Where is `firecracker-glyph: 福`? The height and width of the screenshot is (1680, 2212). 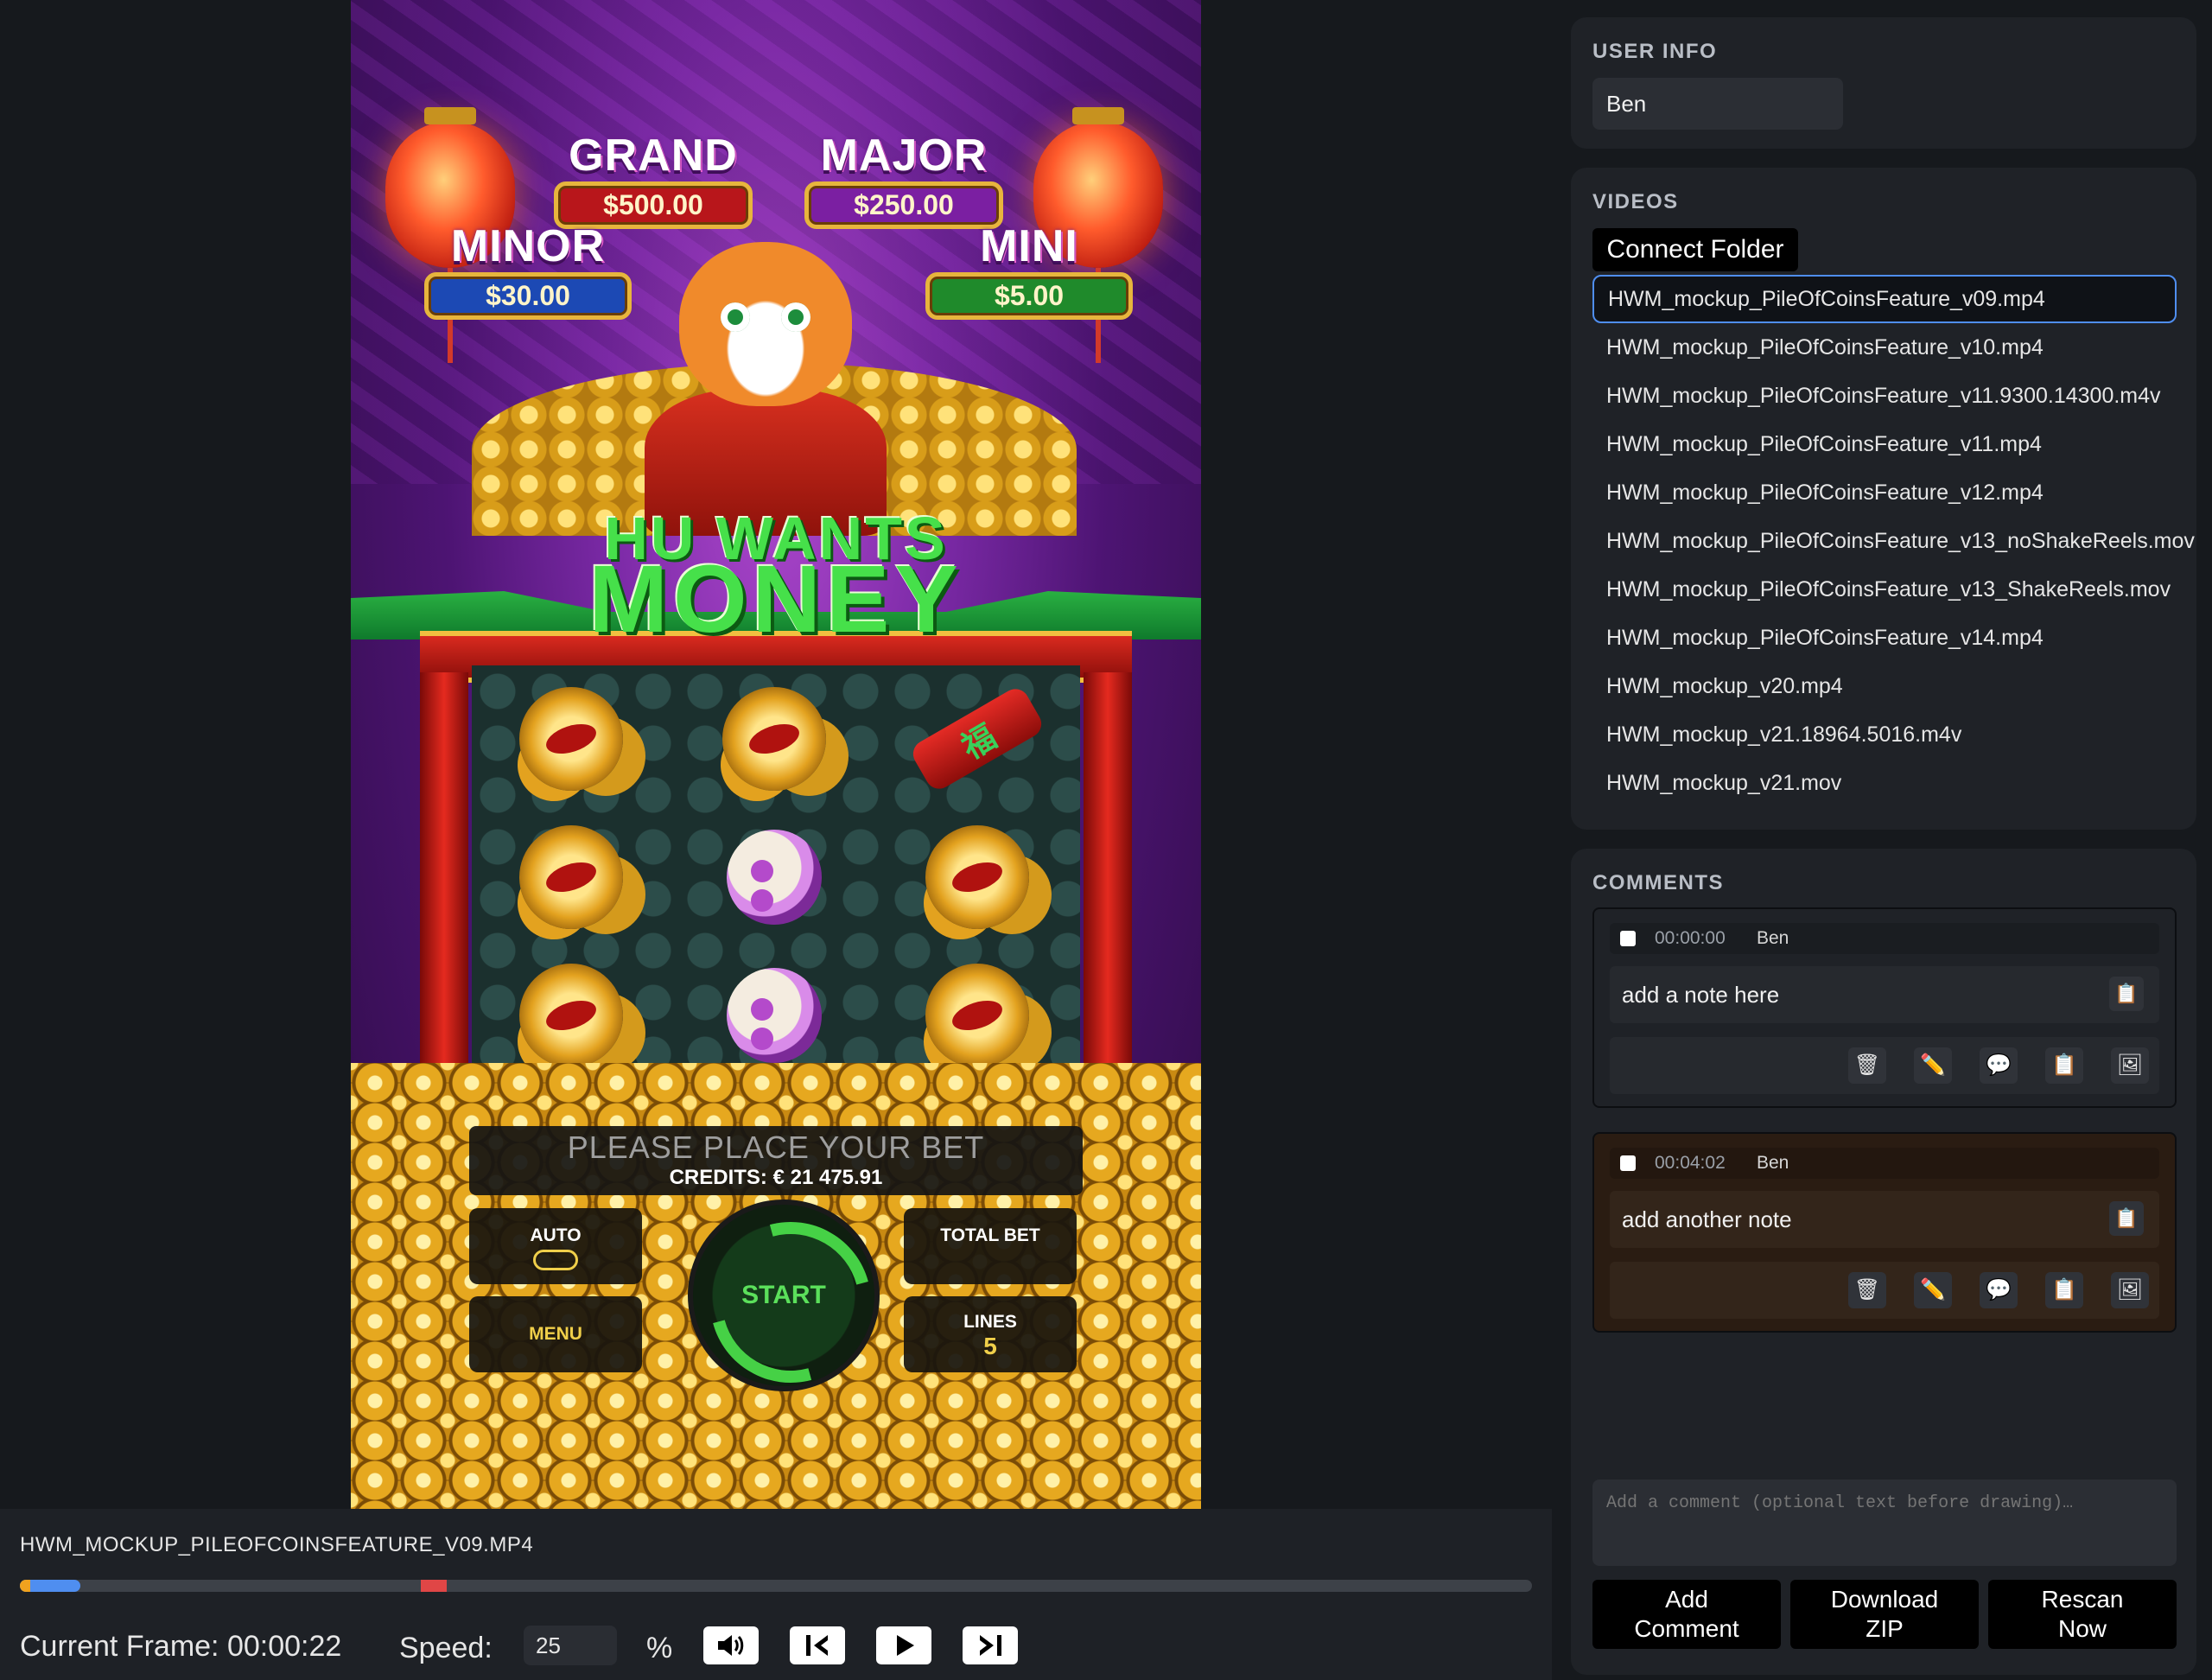 firecracker-glyph: 福 is located at coordinates (977, 739).